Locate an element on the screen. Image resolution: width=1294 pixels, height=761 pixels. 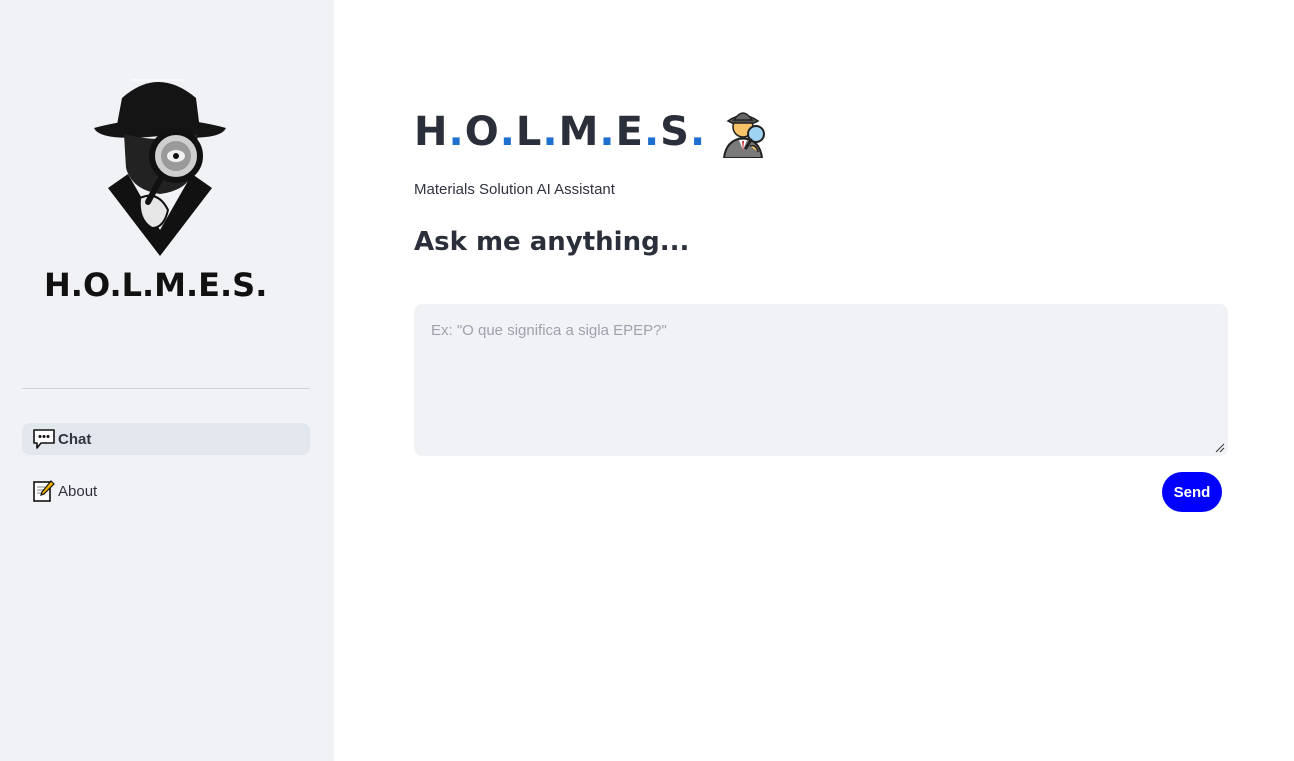
send-button: Send is located at coordinates (1192, 492).